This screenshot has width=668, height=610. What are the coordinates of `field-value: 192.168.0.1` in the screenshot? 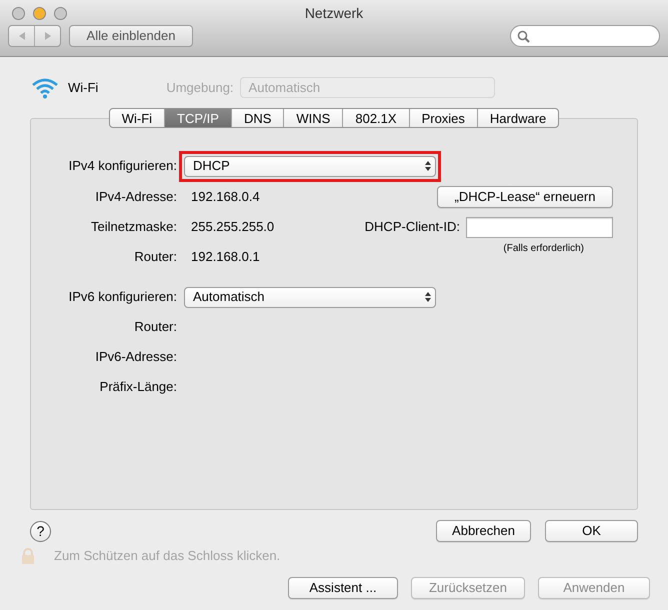 It's located at (225, 257).